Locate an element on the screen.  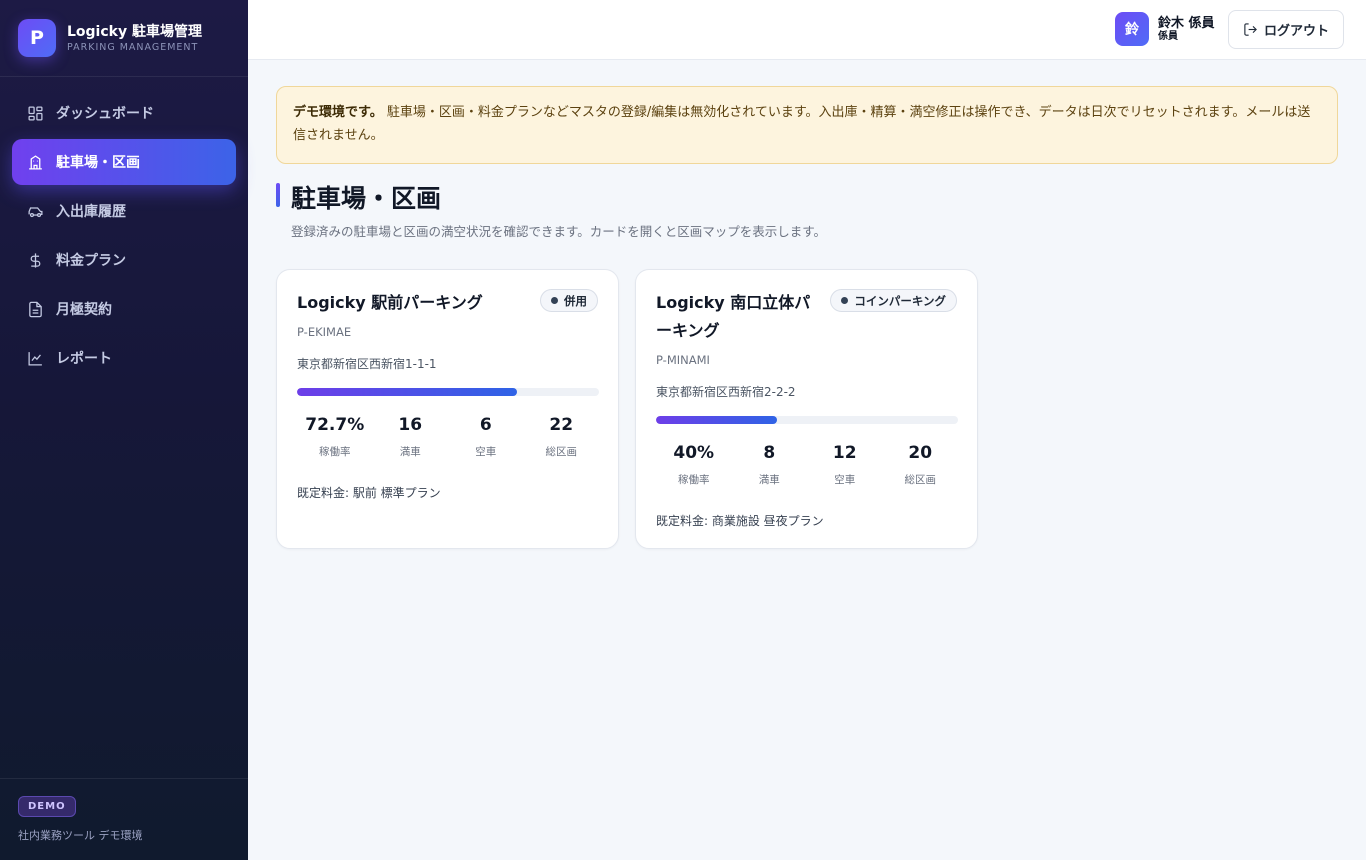
sidebar-item-label: 月極契約 is located at coordinates (84, 310).